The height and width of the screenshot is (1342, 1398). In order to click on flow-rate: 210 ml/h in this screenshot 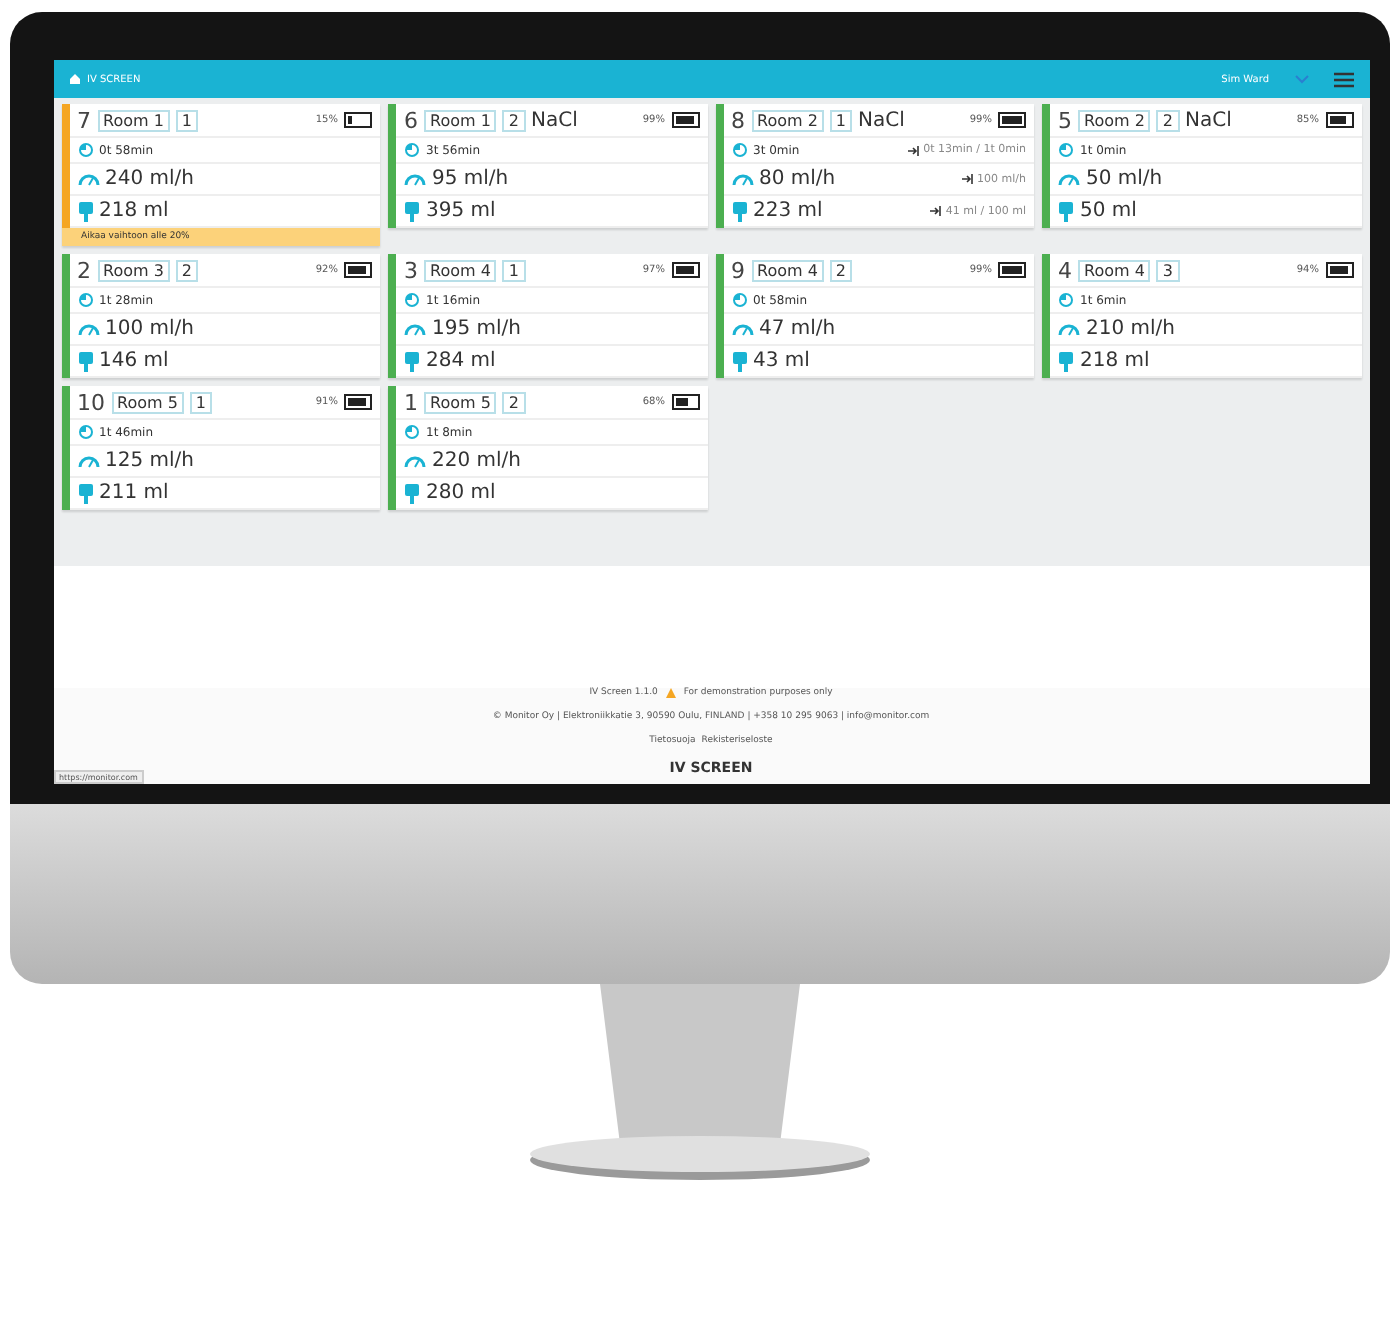, I will do `click(1130, 329)`.